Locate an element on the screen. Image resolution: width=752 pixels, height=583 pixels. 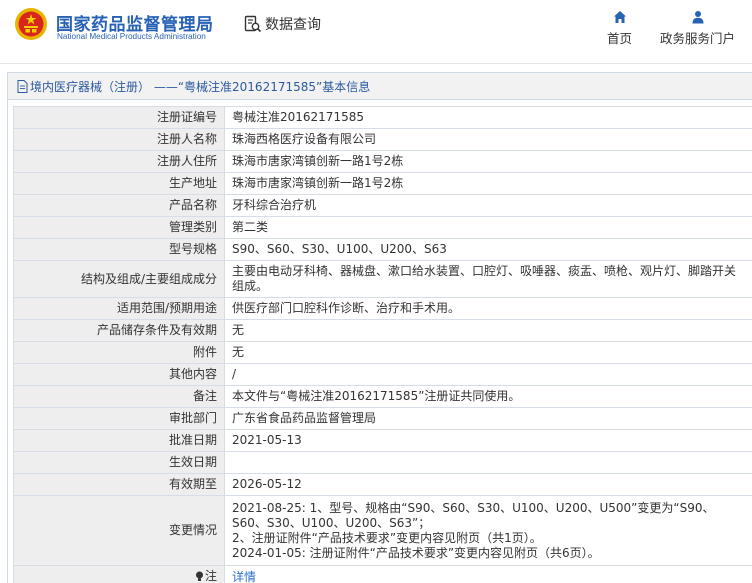
table-row: 生产地址 珠海市唐家湾镇创新一路1号2栋 is located at coordinates (382, 183).